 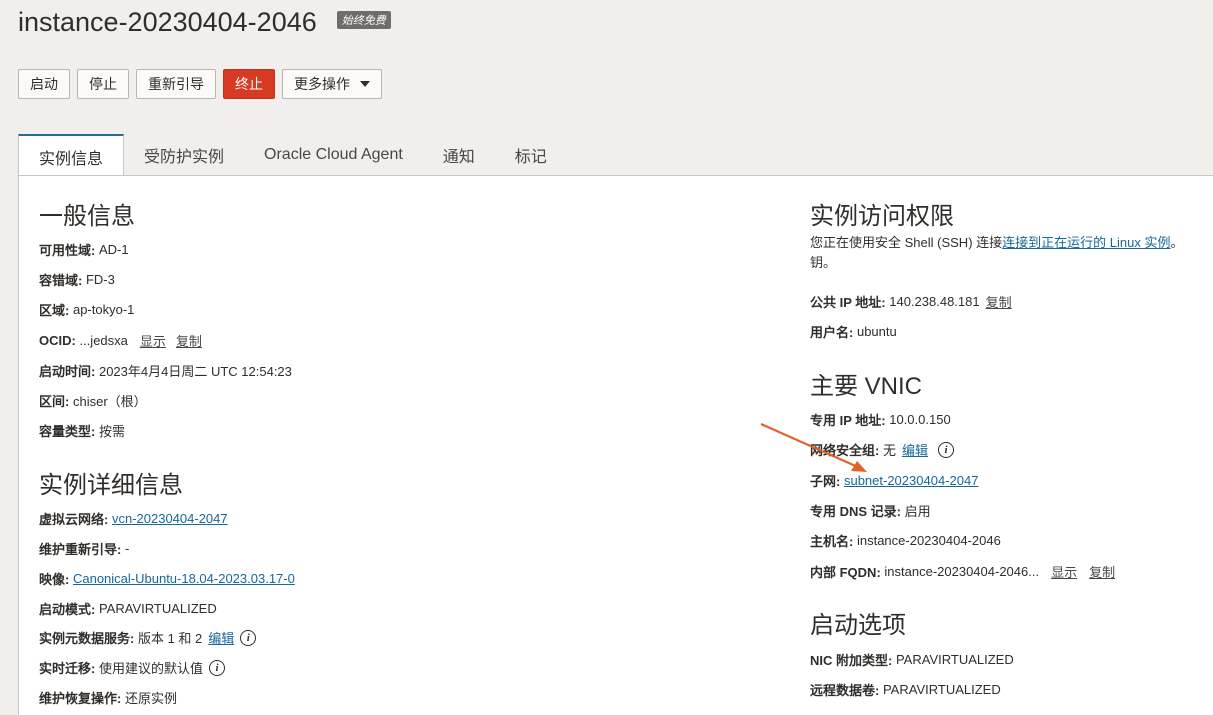 I want to click on username-row: 用户名: ubuntu, so click(x=853, y=331).